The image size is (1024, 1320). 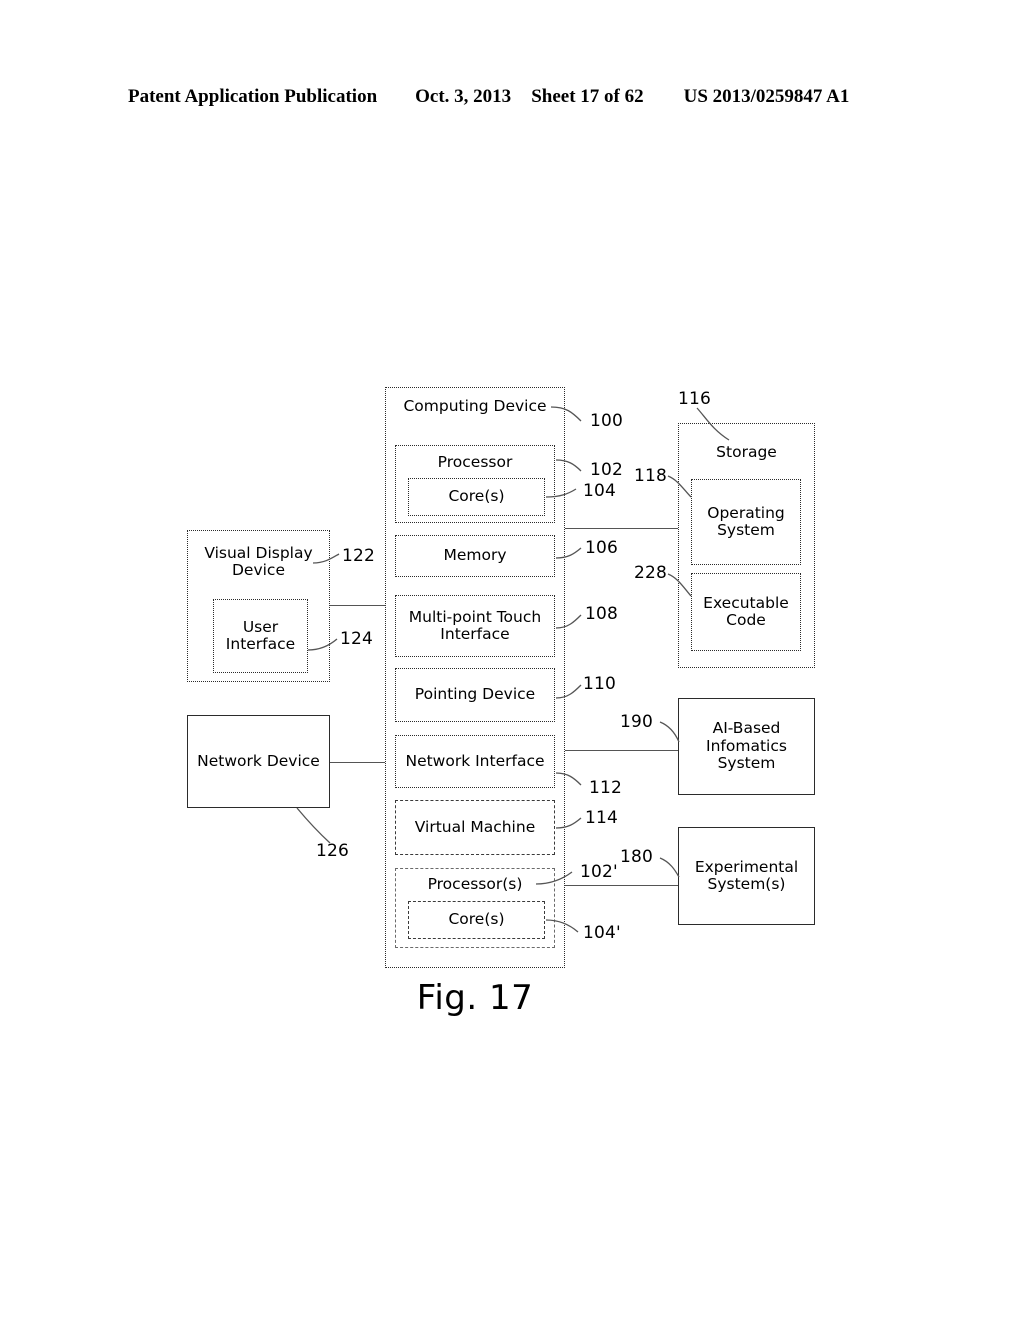 What do you see at coordinates (651, 573) in the screenshot?
I see `ref-228: 228` at bounding box center [651, 573].